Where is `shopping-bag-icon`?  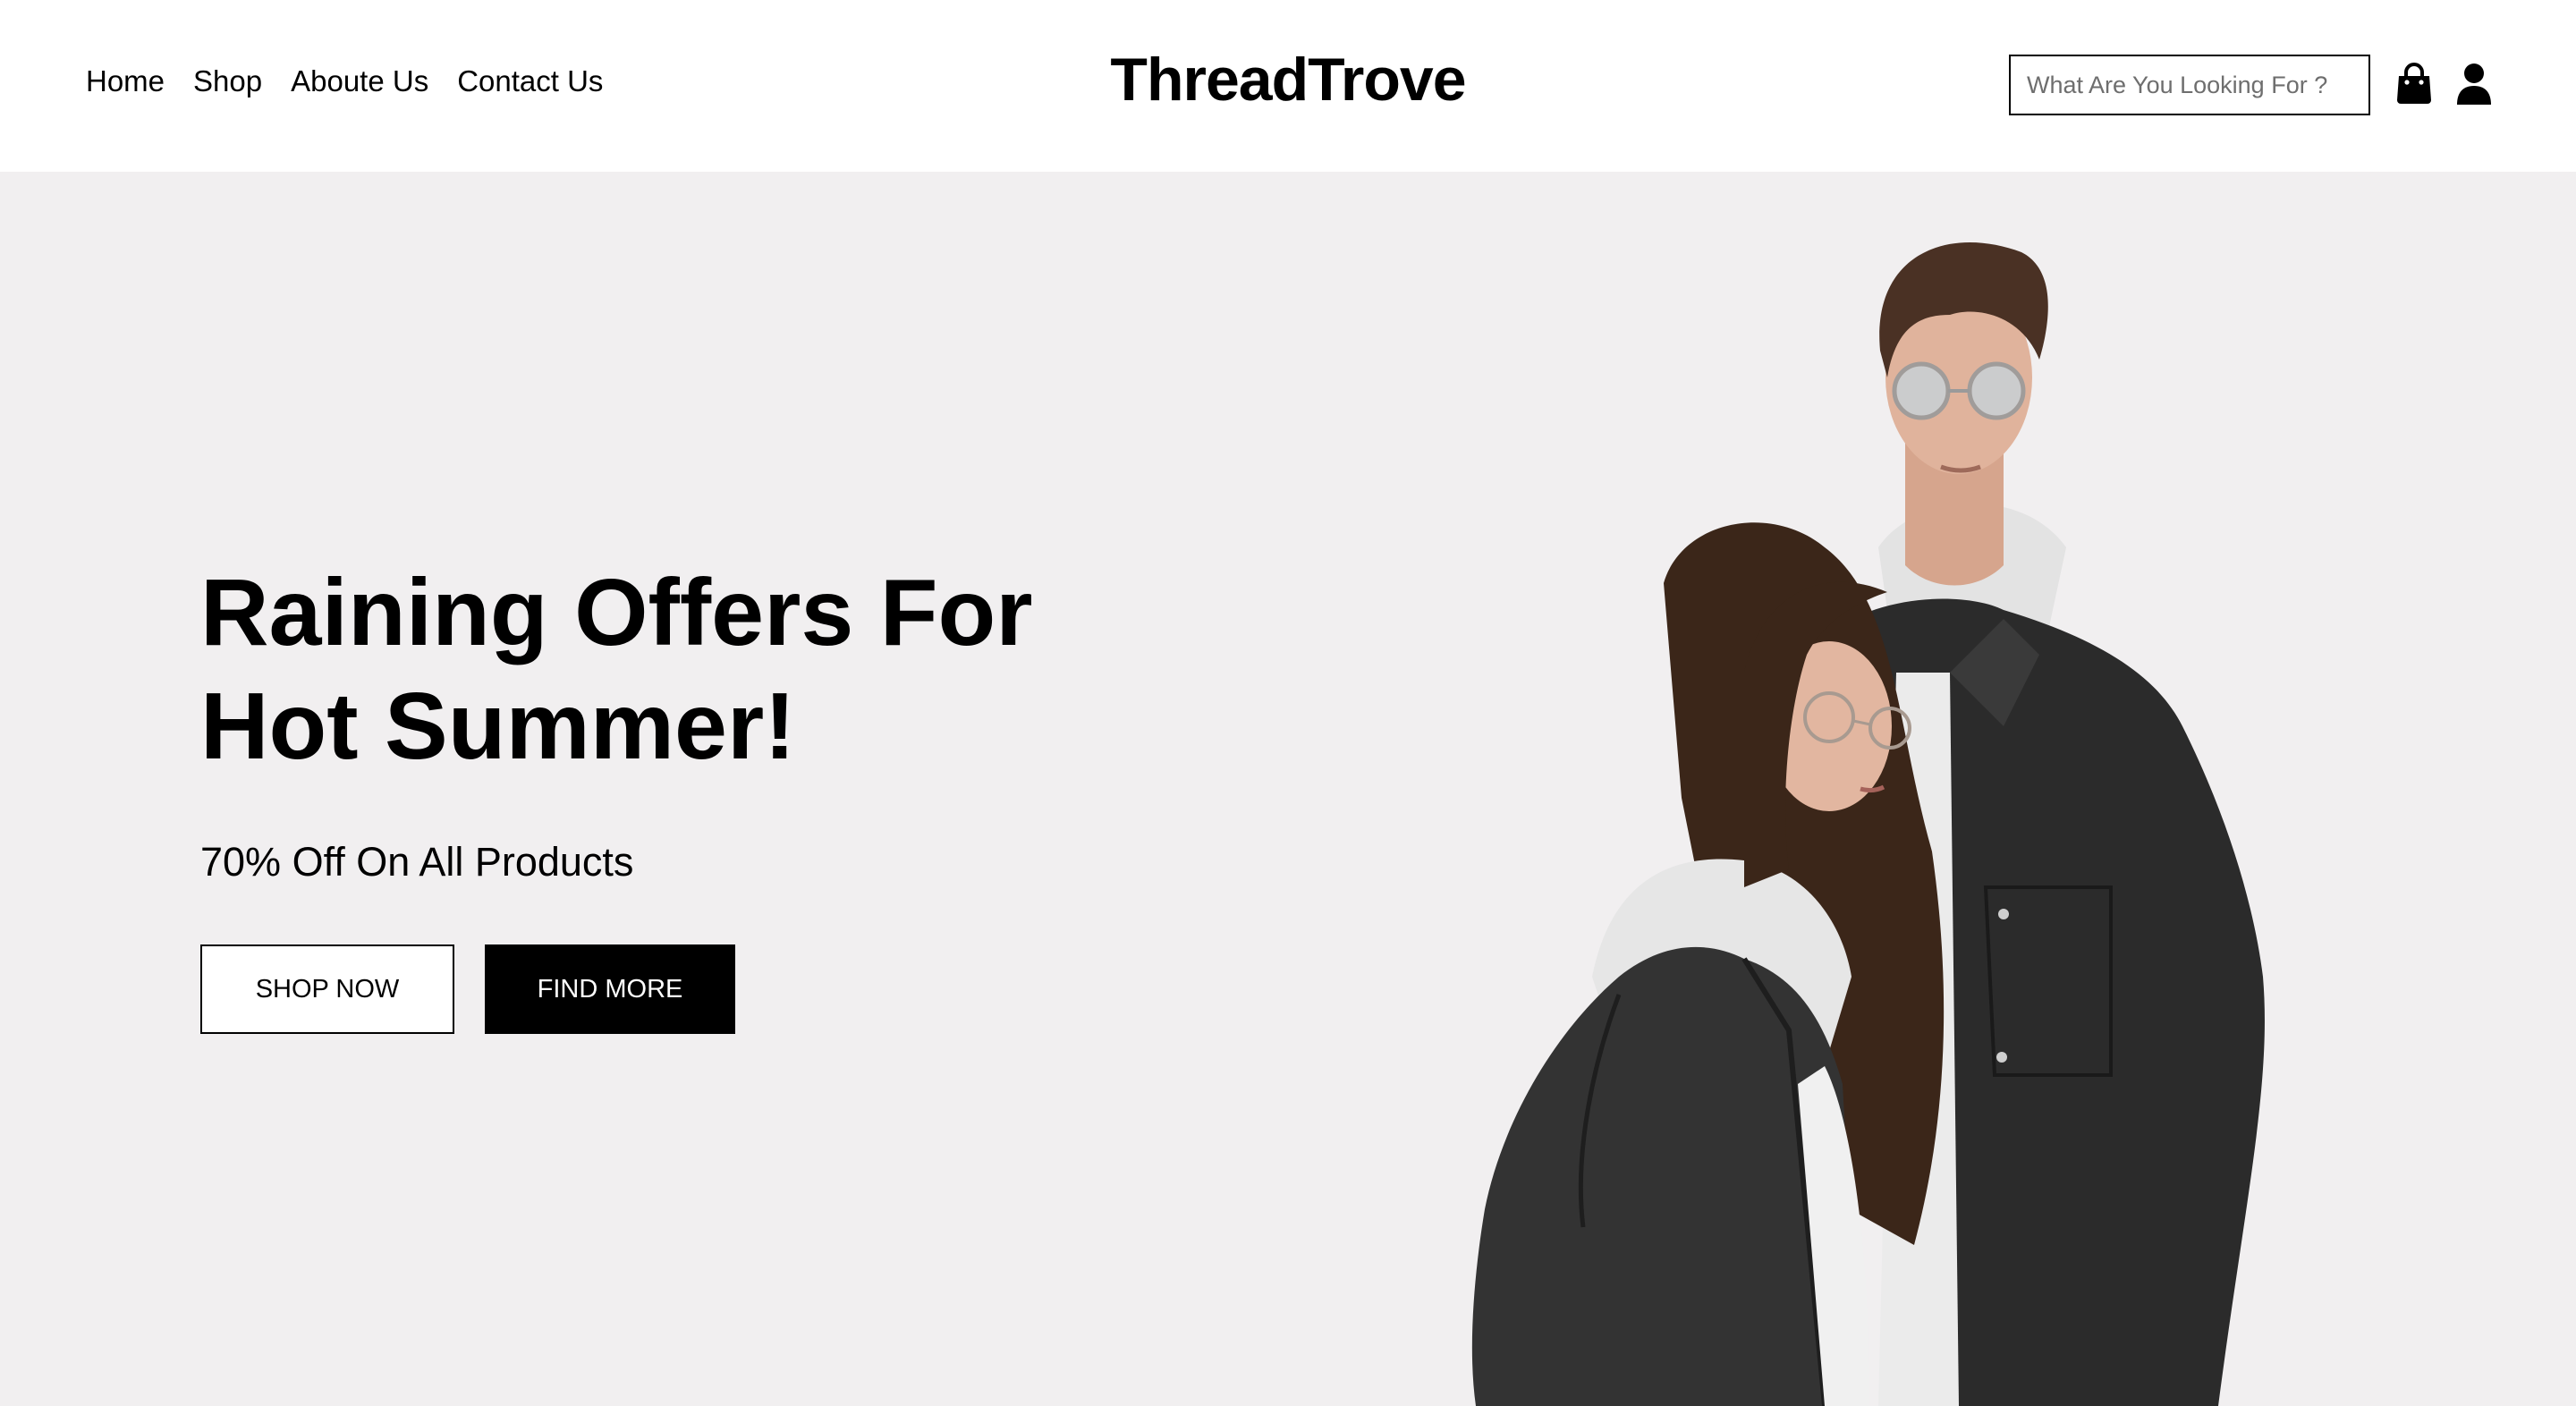
shopping-bag-icon is located at coordinates (2414, 85).